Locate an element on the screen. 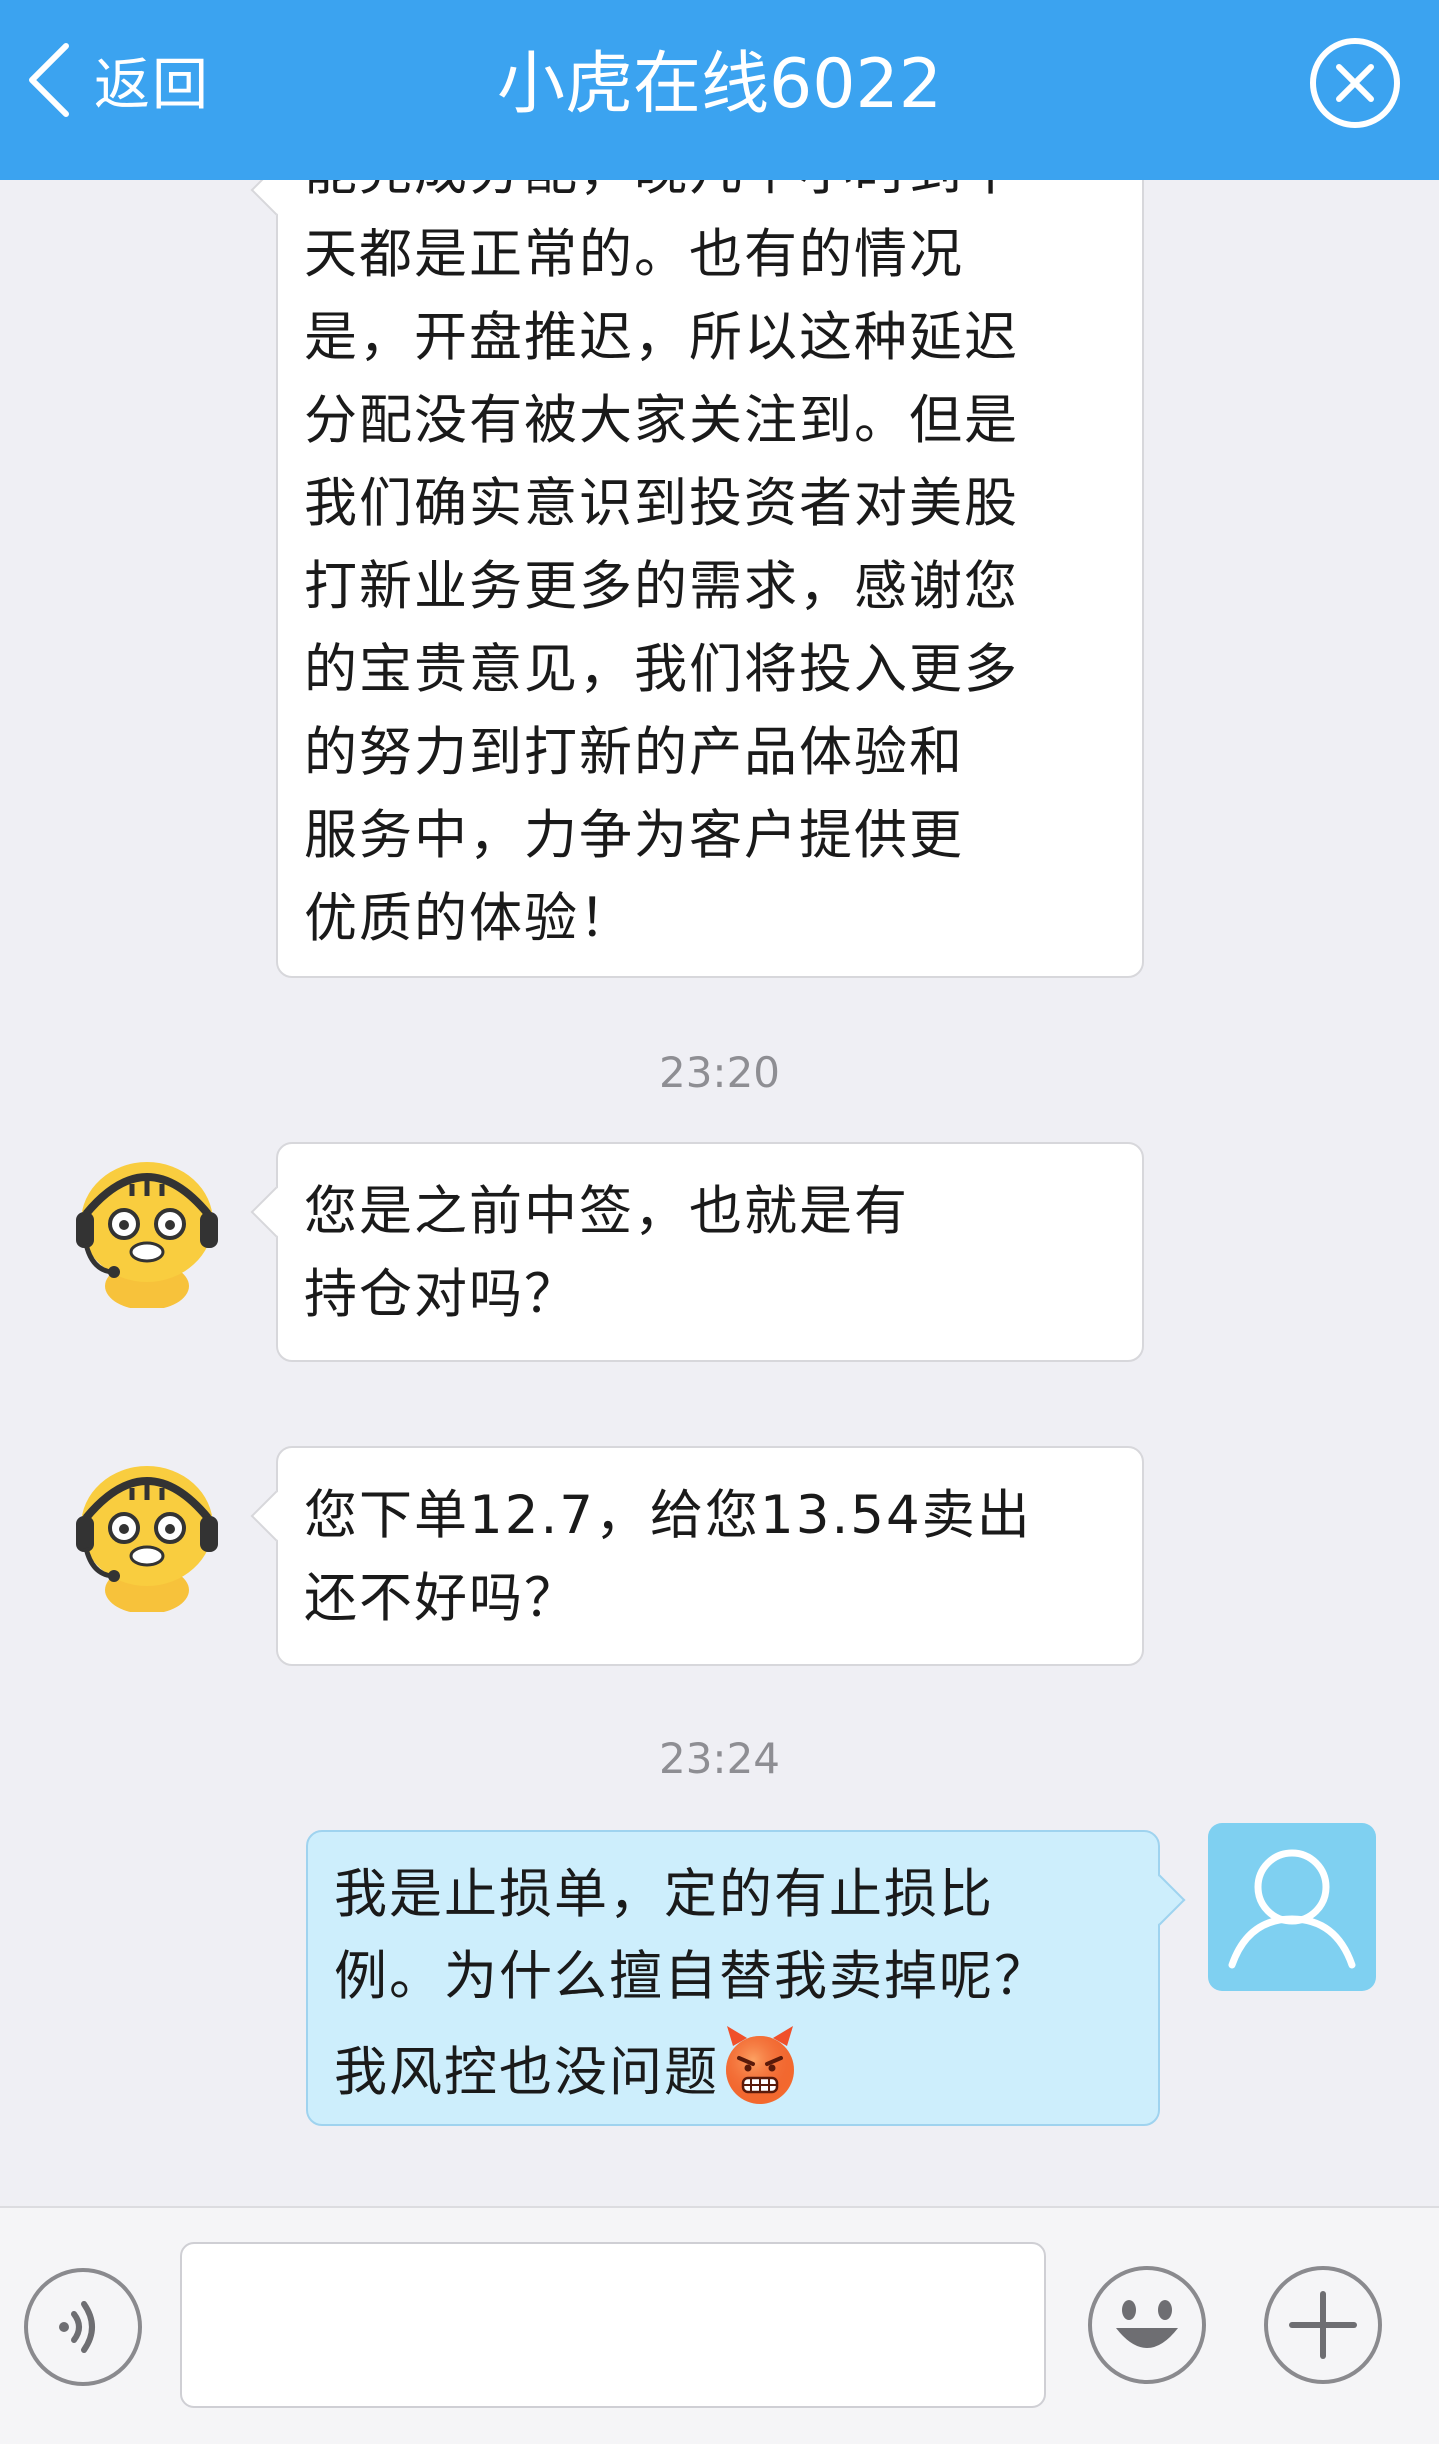 Image resolution: width=1439 pixels, height=2444 pixels. message-text: 我风控也没问题 is located at coordinates (526, 2072).